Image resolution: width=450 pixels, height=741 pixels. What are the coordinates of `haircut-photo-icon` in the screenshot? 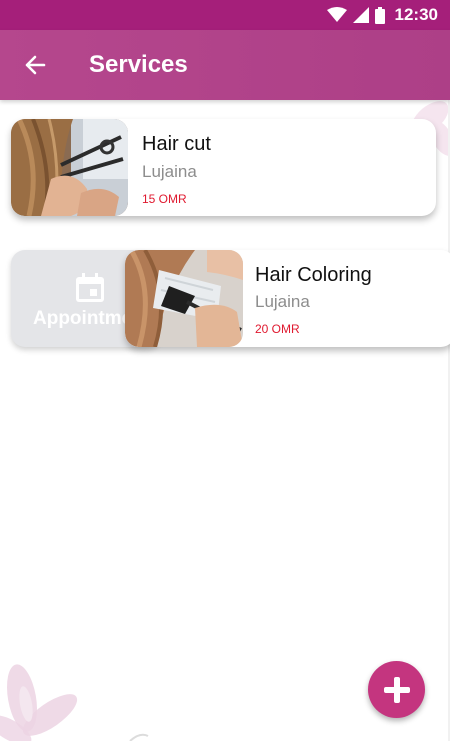 It's located at (69, 167).